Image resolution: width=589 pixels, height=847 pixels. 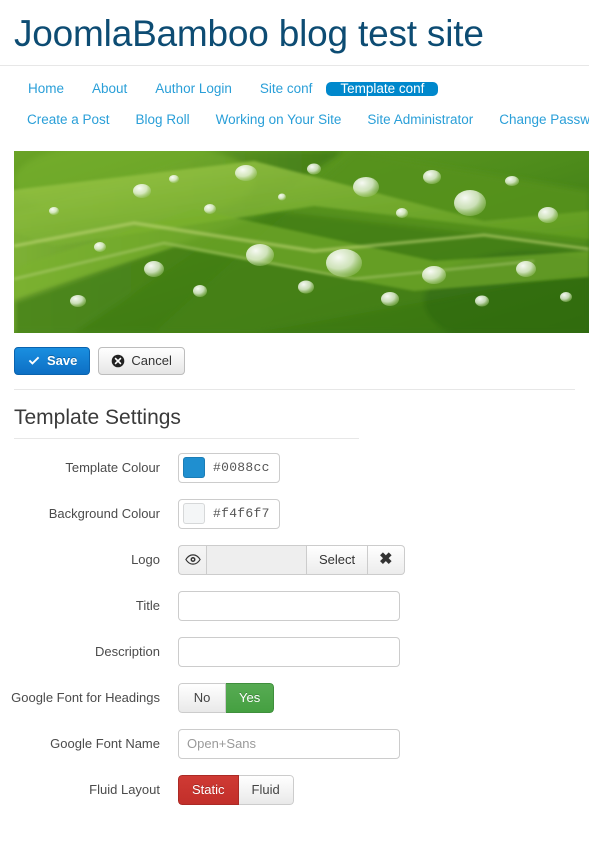 What do you see at coordinates (294, 467) in the screenshot?
I see `form-row-template-colour: Template Colour #0088cc` at bounding box center [294, 467].